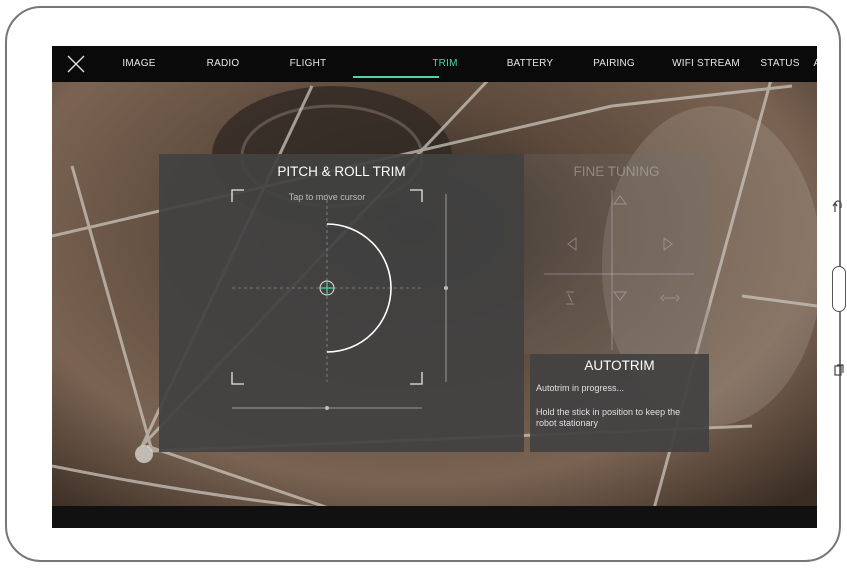 This screenshot has width=847, height=568. Describe the element at coordinates (706, 64) in the screenshot. I see `tab-wifi-stream: WIFI STREAM` at that location.